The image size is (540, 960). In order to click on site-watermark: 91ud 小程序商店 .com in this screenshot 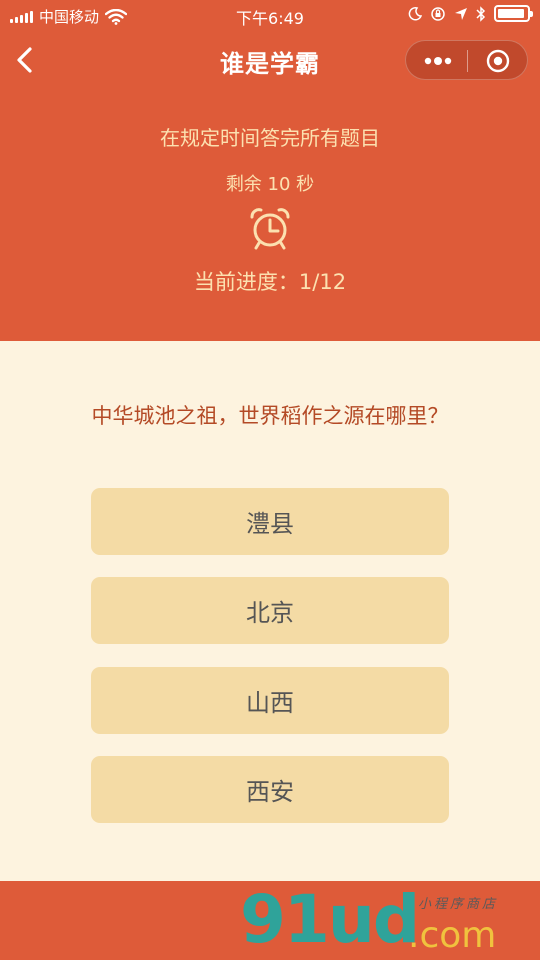, I will do `click(390, 920)`.